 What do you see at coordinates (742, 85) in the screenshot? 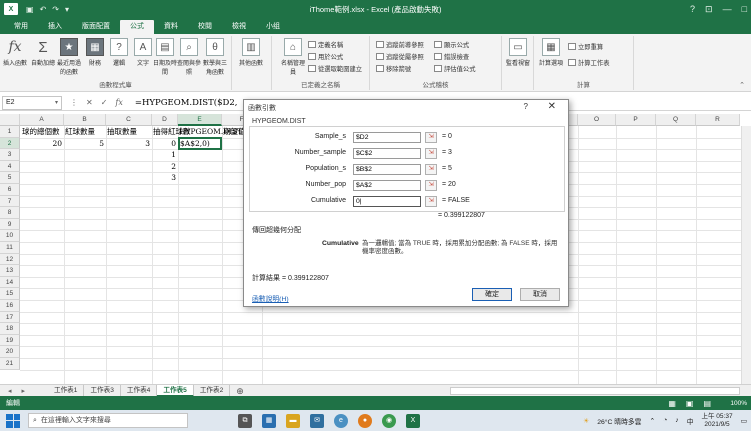
I see `collapse-ribbon-icon: ⌃` at bounding box center [742, 85].